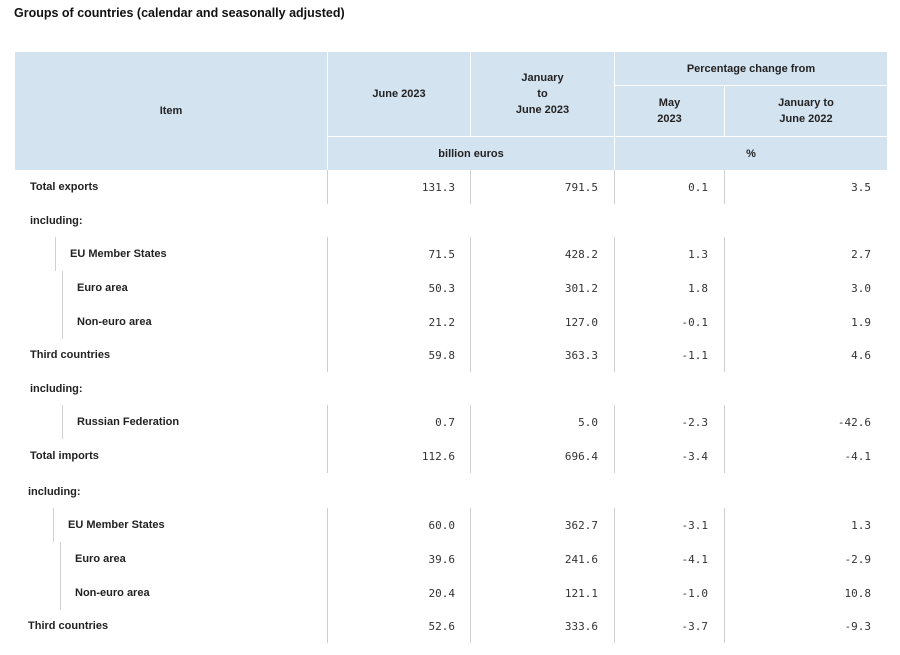 This screenshot has width=900, height=655. Describe the element at coordinates (581, 559) in the screenshot. I see `cell-jan-to-june-2023: 241.6` at that location.